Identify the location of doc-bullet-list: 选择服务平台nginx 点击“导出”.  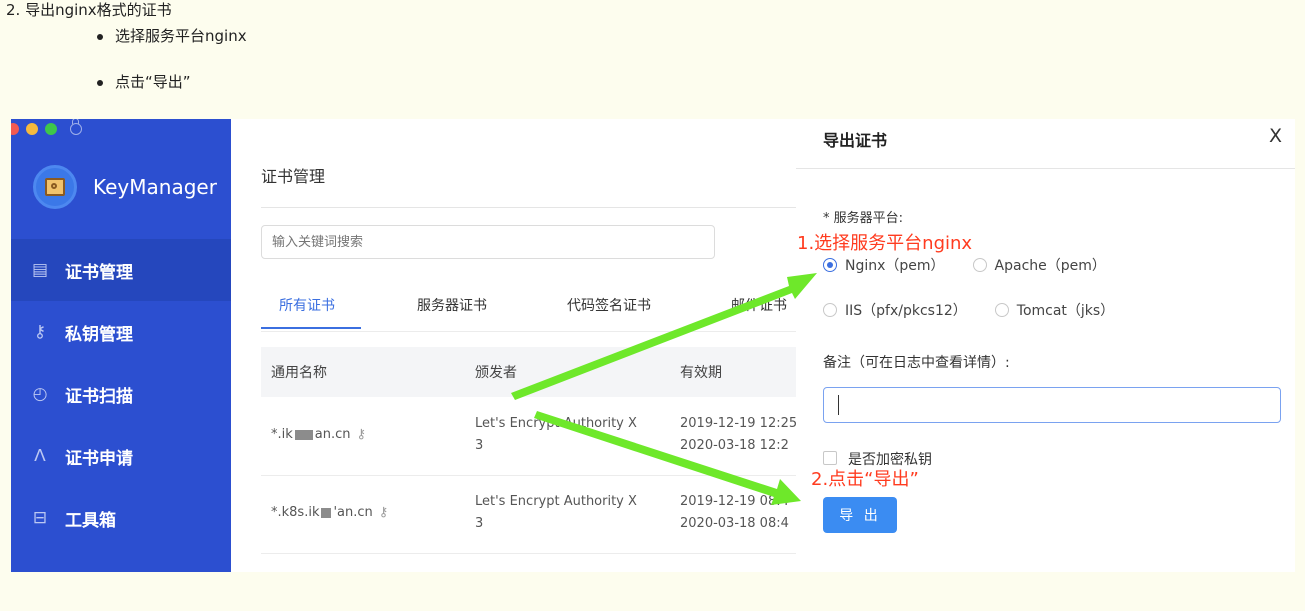
(168, 59).